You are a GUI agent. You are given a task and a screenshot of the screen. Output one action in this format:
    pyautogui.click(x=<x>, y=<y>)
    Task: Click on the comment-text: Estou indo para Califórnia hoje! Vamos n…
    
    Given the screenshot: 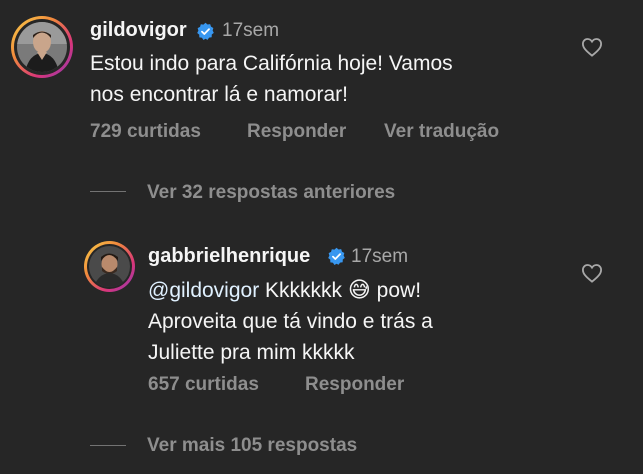 What is the action you would take?
    pyautogui.click(x=330, y=79)
    